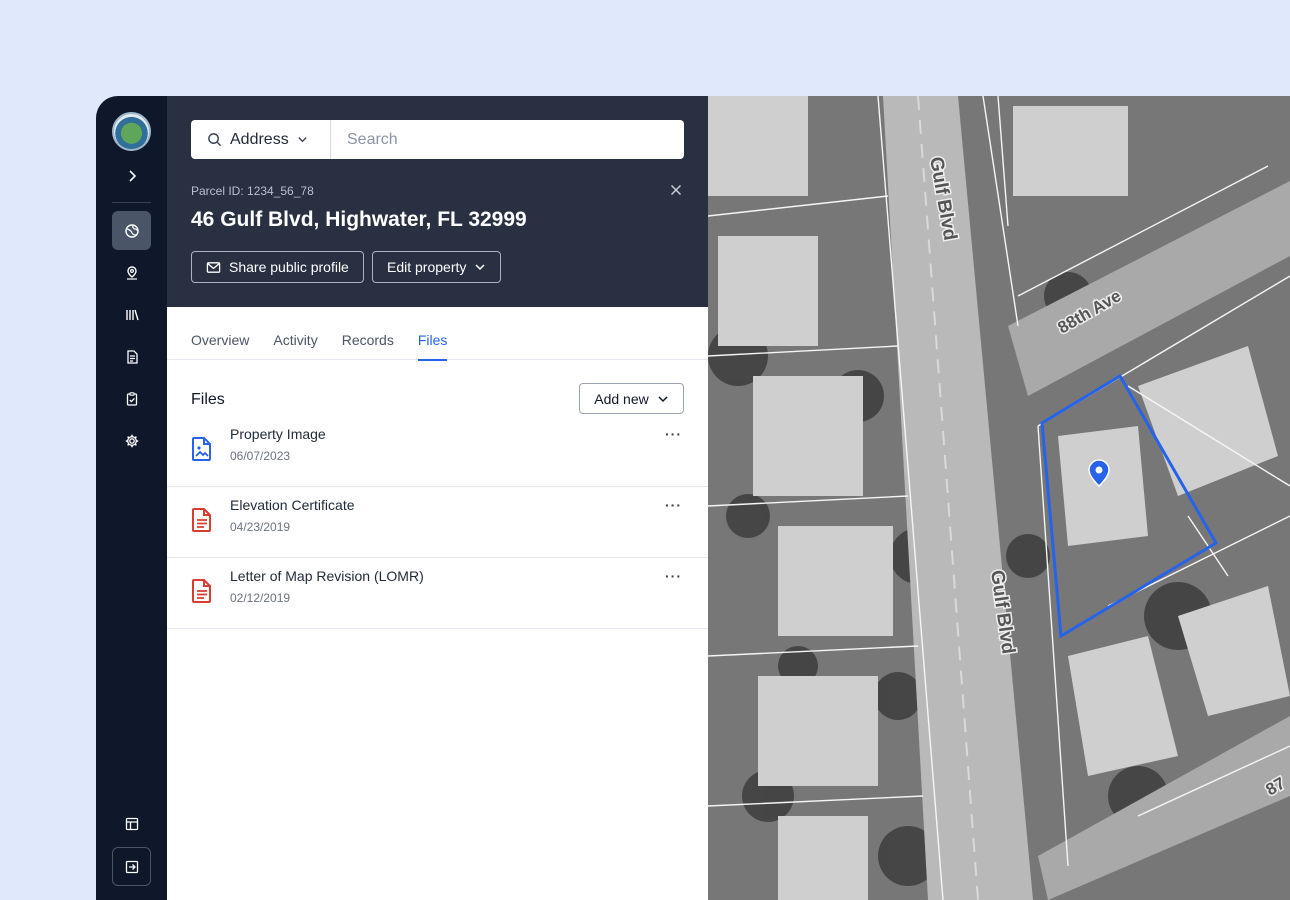  I want to click on sidebar-item-library, so click(131, 314).